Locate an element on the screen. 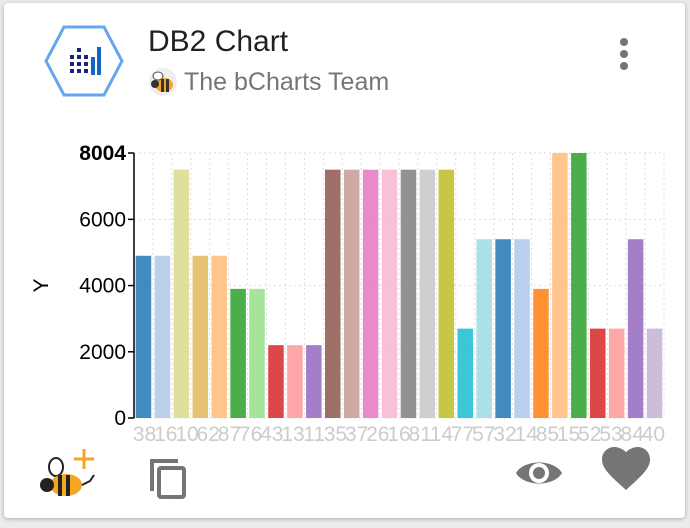 This screenshot has height=528, width=690. more-vert-icon is located at coordinates (624, 55).